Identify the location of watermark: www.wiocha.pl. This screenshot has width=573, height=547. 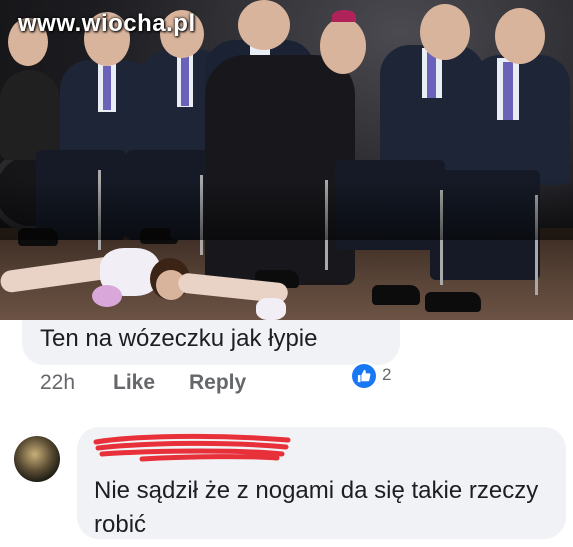
(107, 23).